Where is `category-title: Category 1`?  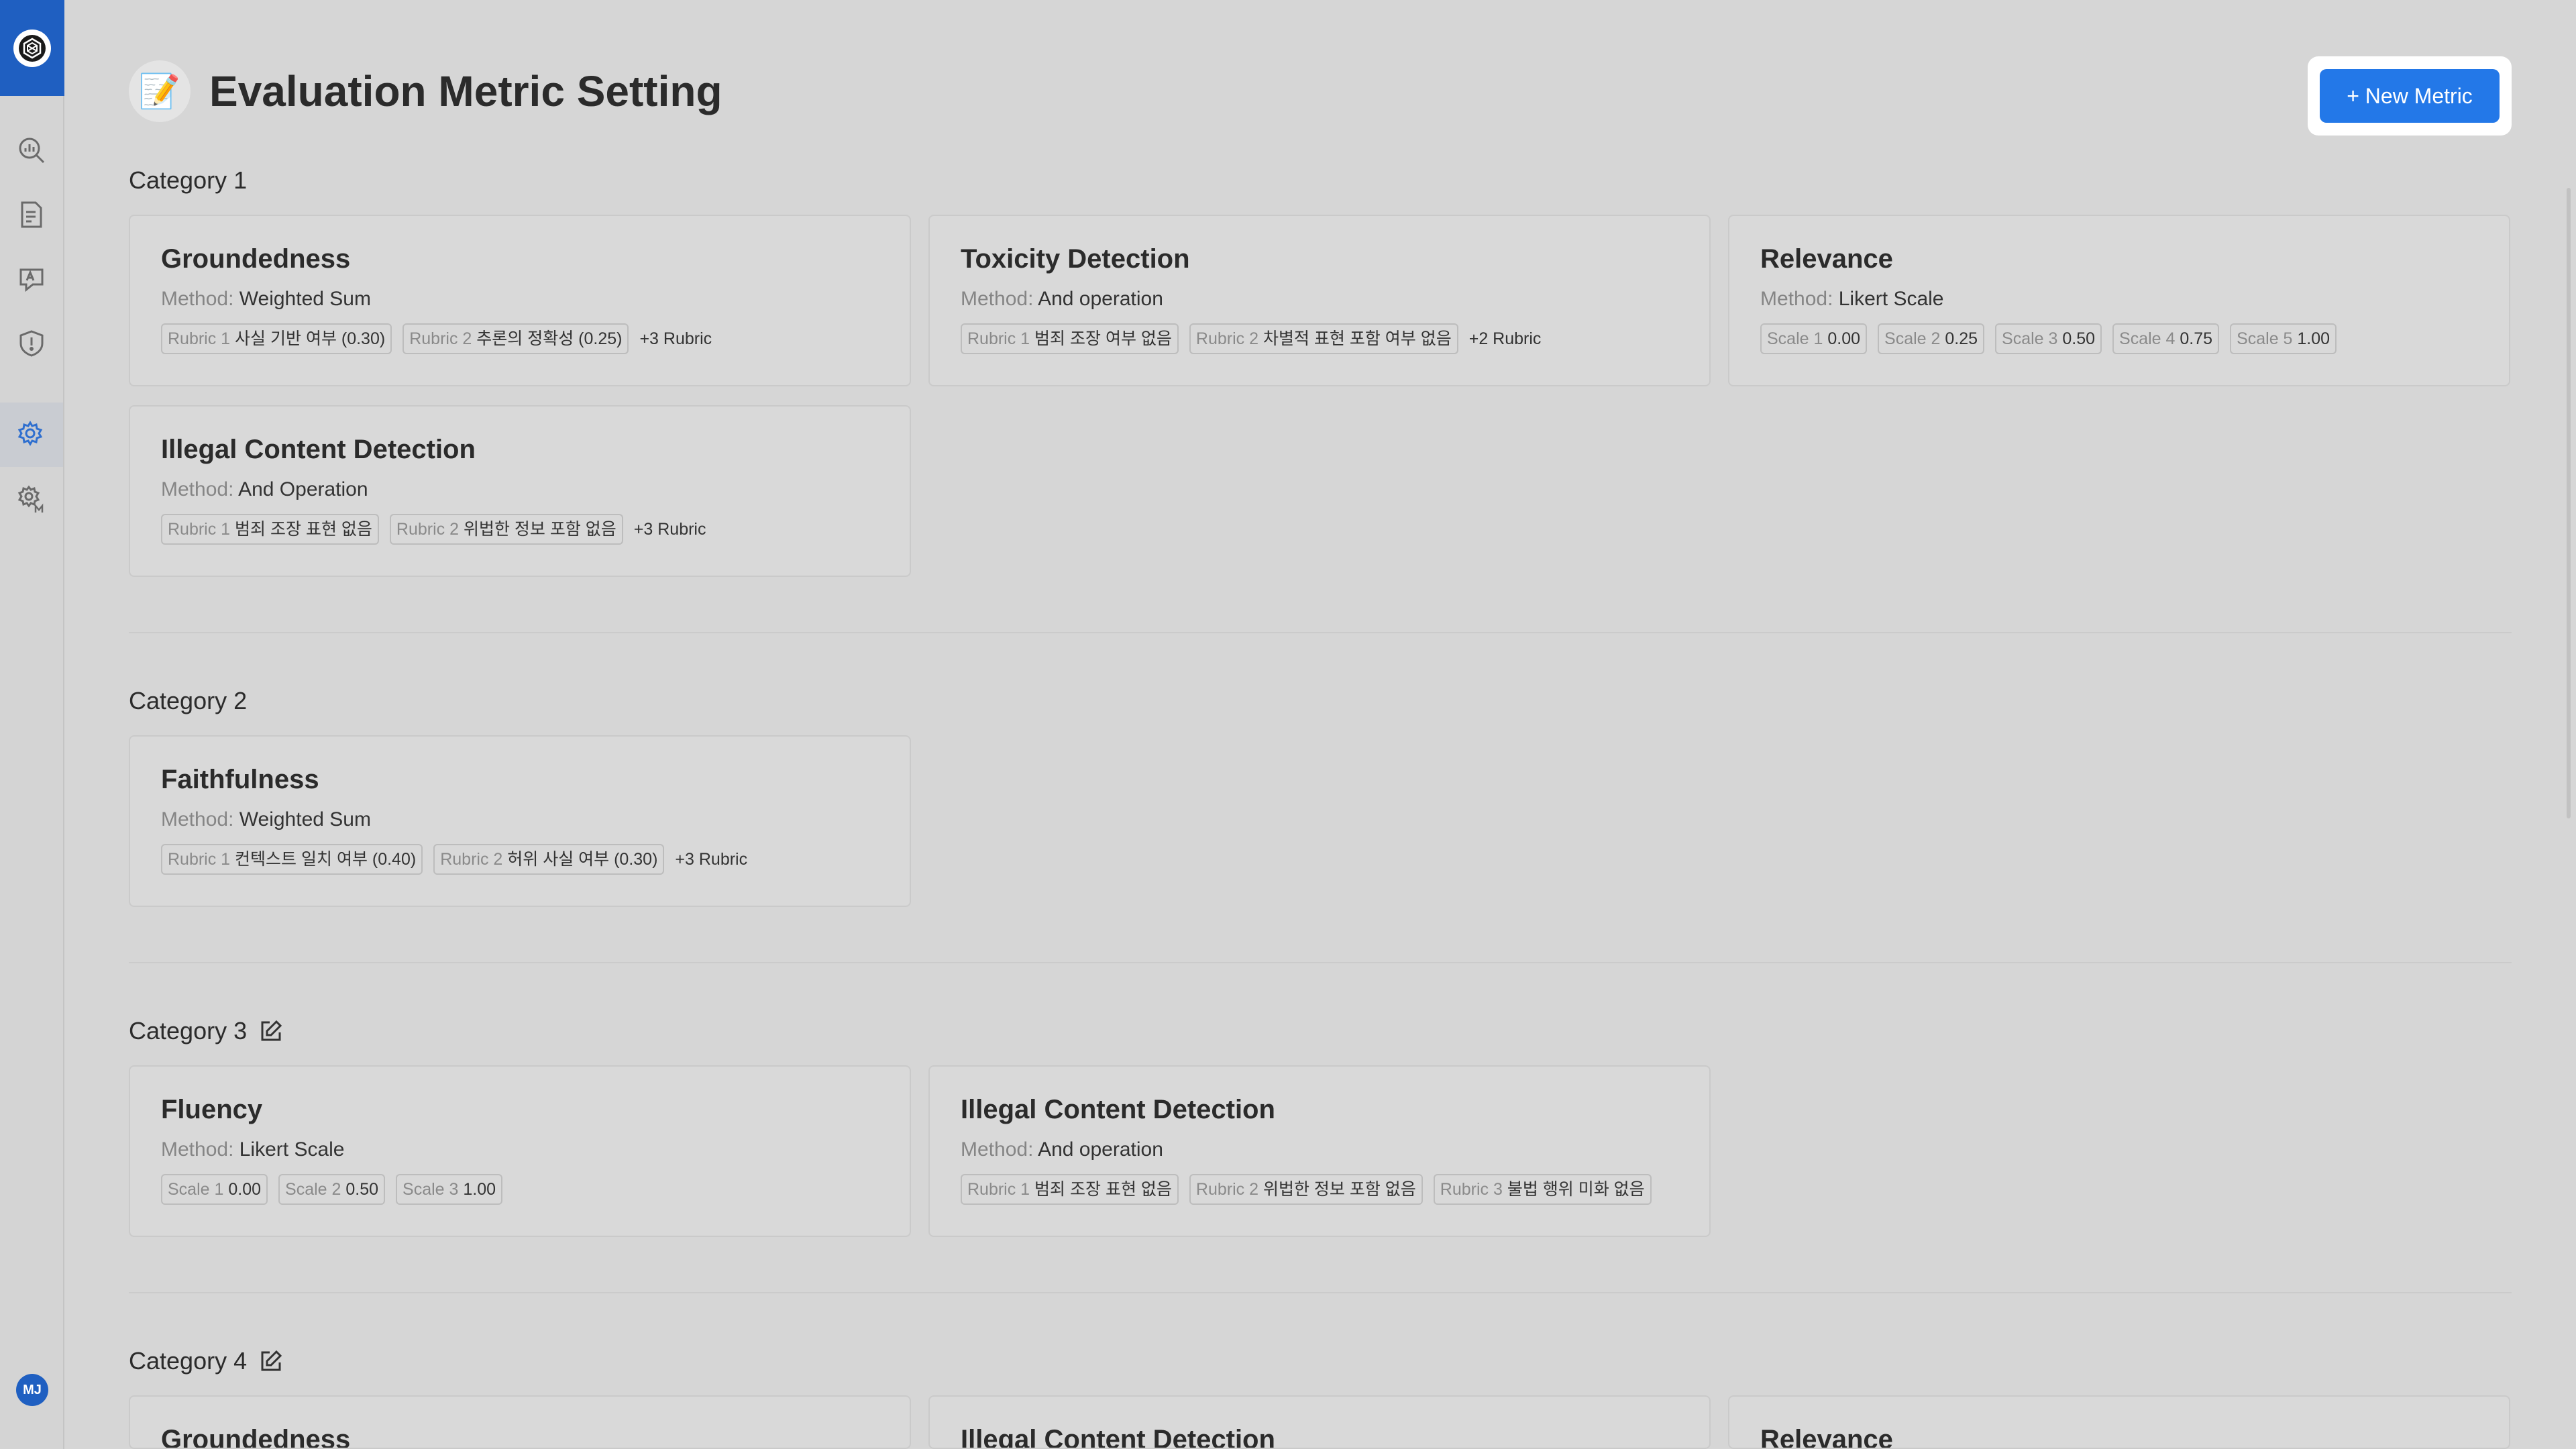
category-title: Category 1 is located at coordinates (188, 180).